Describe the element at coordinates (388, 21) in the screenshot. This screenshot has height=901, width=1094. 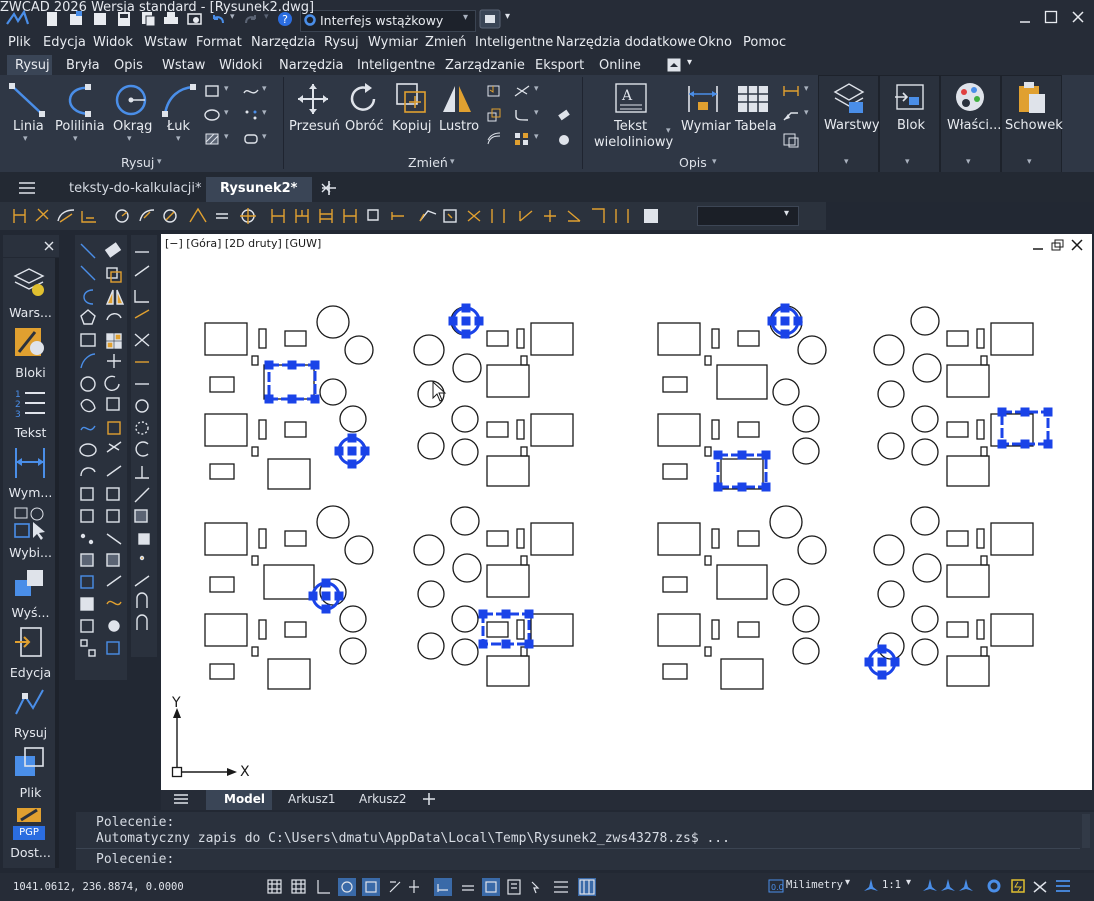
I see `workspace-select: Interfejs wstążkowy ▾` at that location.